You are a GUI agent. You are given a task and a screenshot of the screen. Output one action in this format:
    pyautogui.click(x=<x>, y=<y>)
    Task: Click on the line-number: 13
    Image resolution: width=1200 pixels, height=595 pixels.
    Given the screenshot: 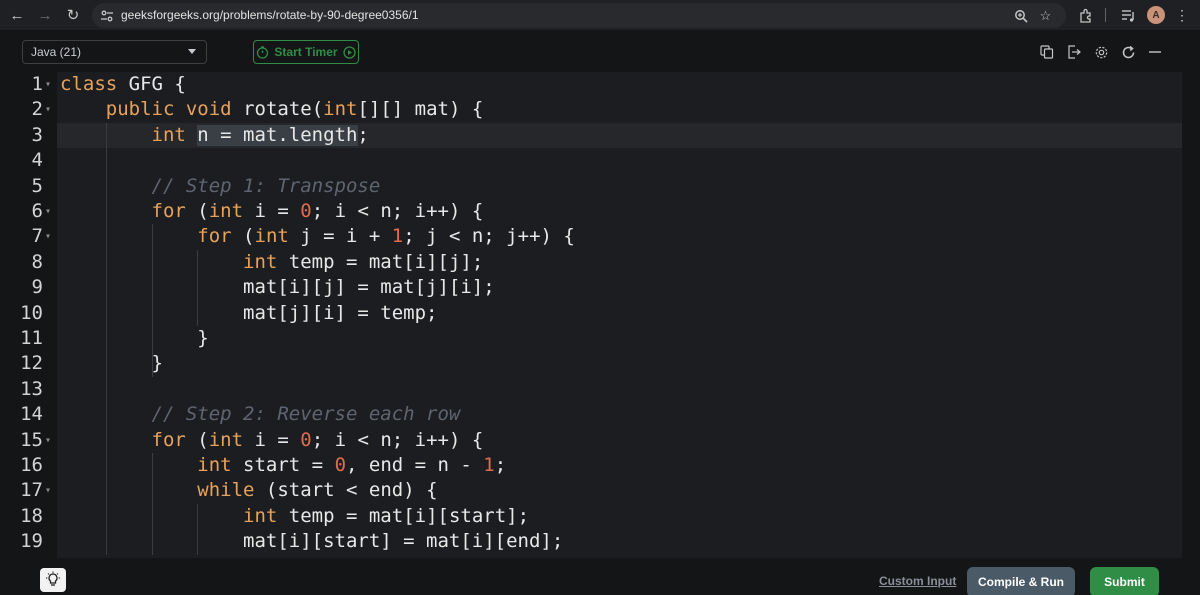 What is the action you would take?
    pyautogui.click(x=31, y=388)
    